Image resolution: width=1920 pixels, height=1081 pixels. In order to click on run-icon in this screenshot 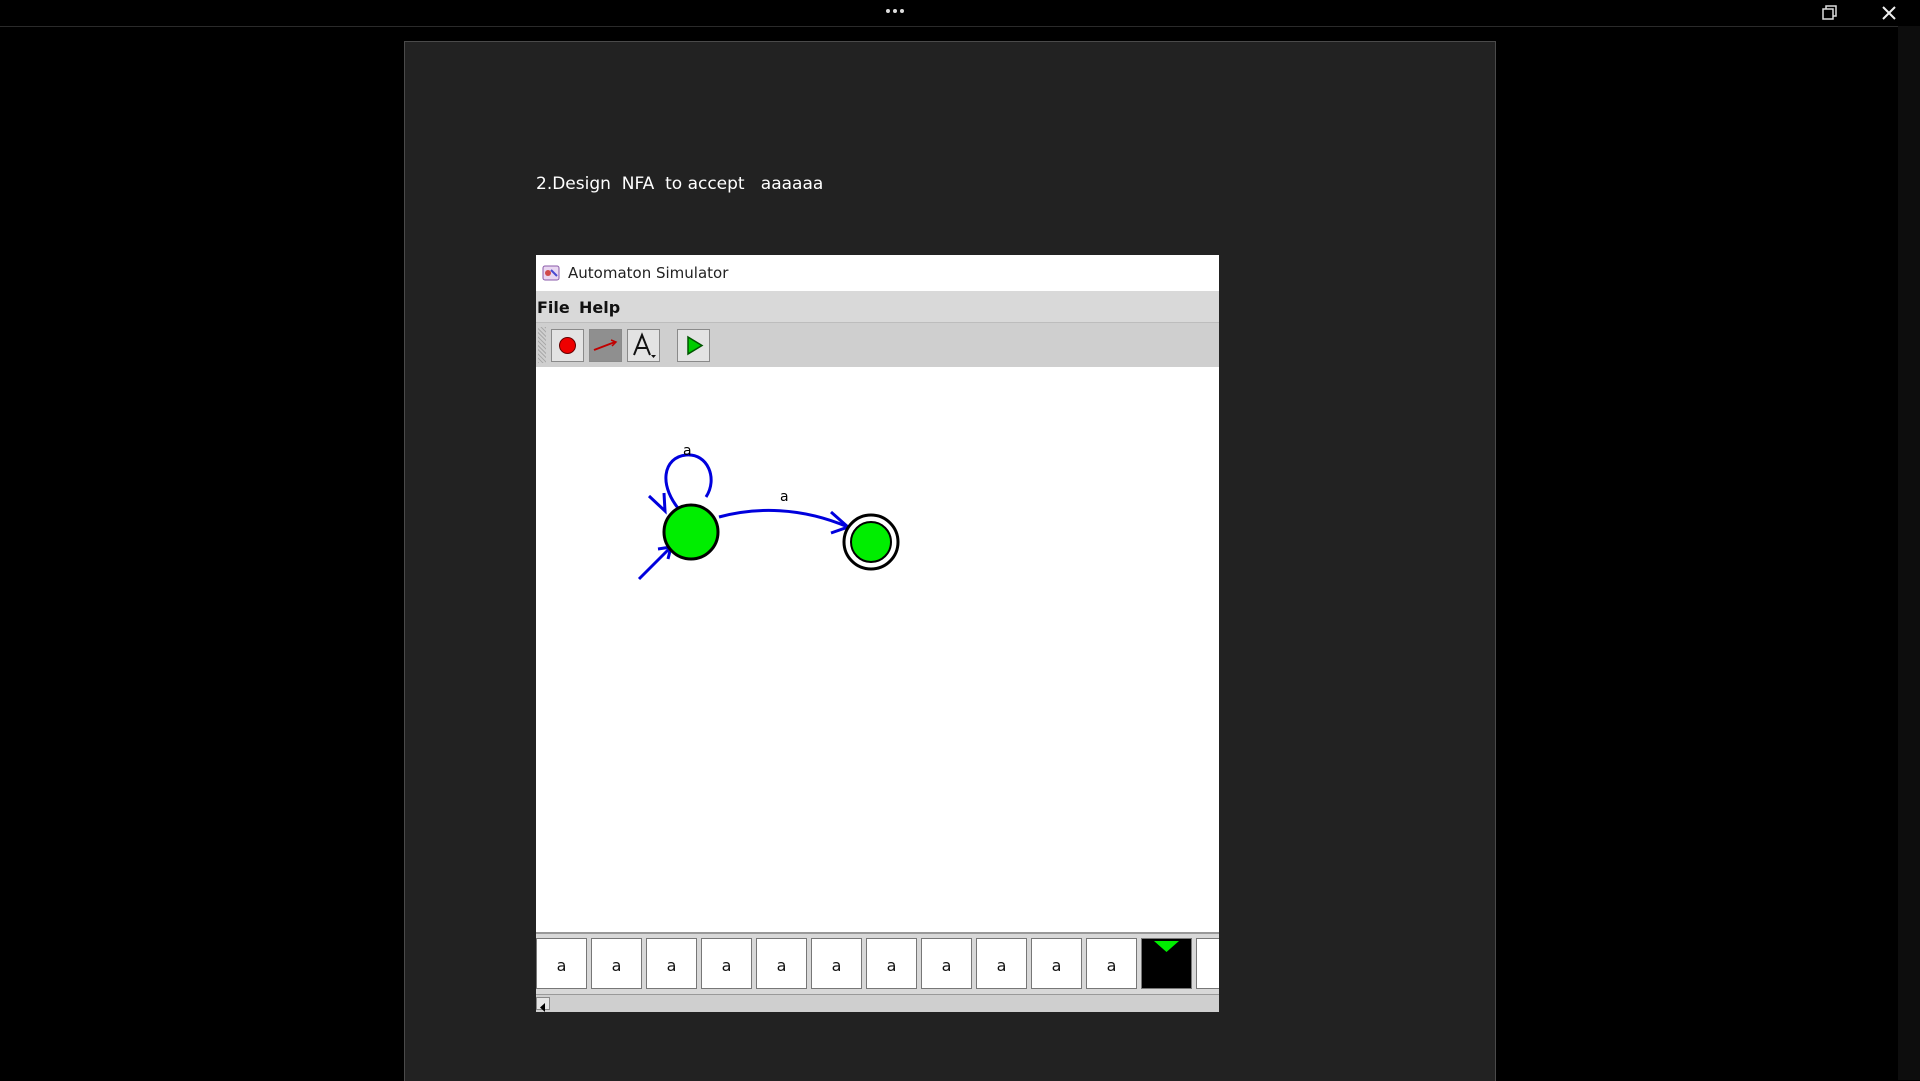, I will do `click(695, 345)`.